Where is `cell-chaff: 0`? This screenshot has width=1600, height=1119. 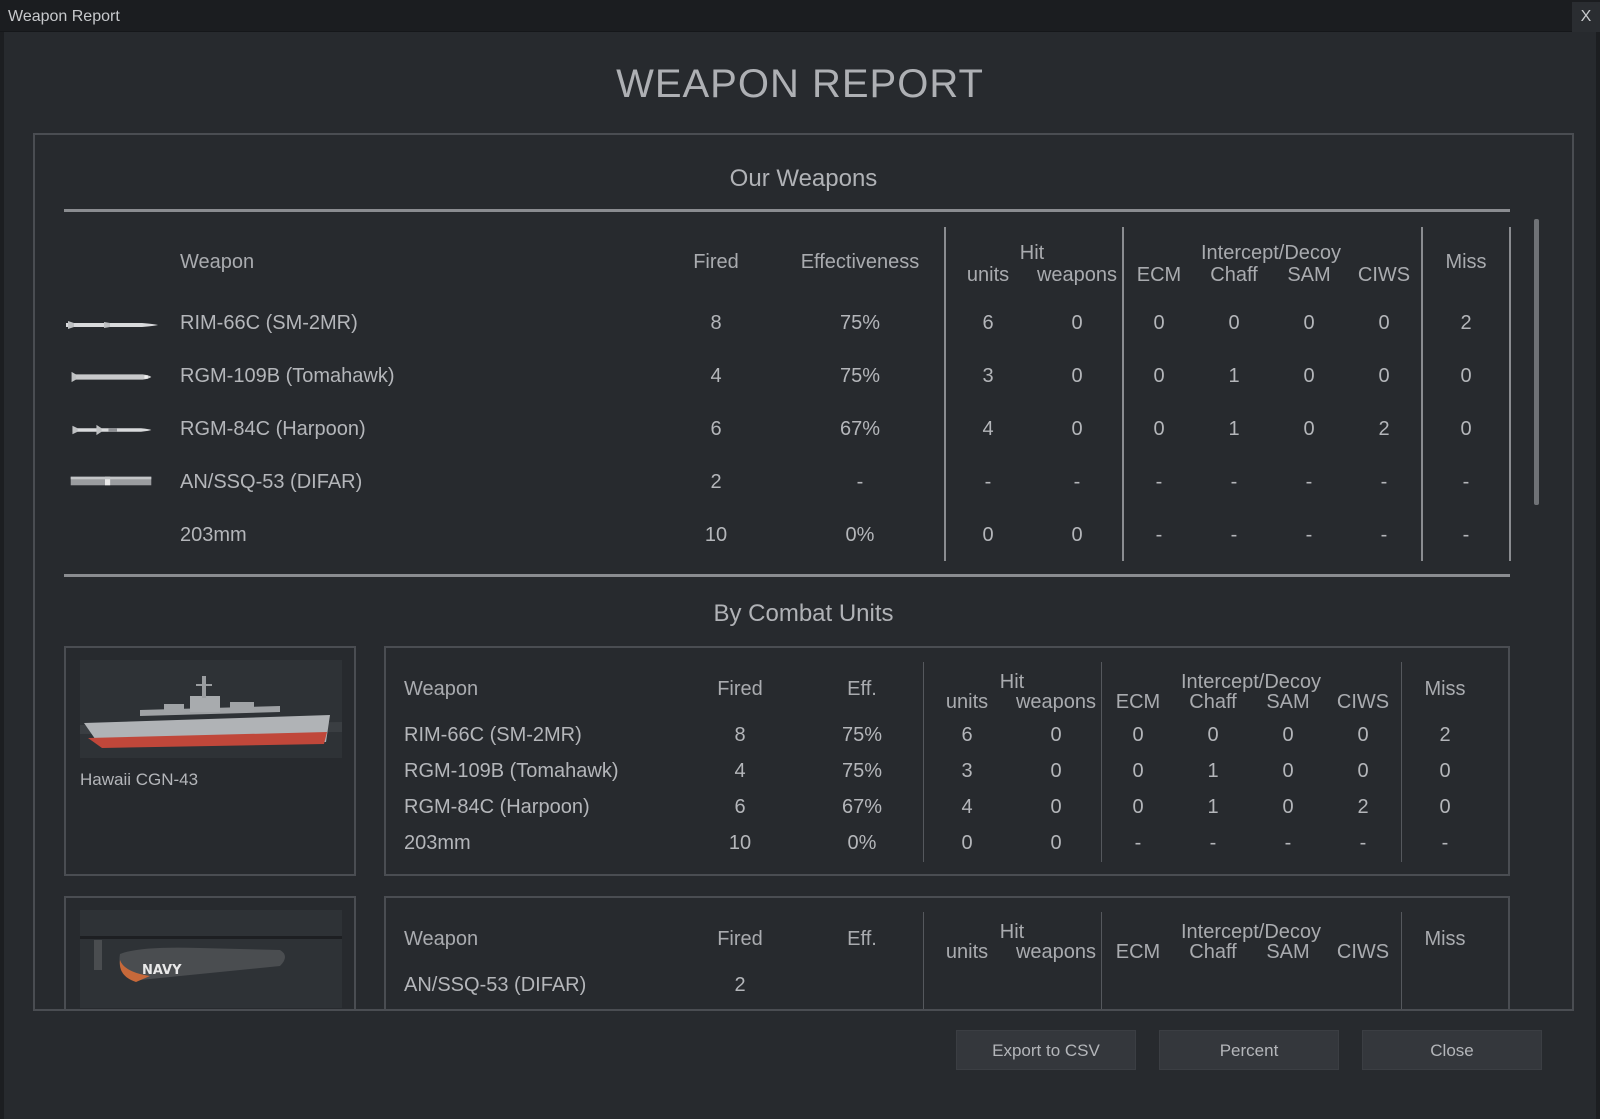
cell-chaff: 0 is located at coordinates (1213, 735).